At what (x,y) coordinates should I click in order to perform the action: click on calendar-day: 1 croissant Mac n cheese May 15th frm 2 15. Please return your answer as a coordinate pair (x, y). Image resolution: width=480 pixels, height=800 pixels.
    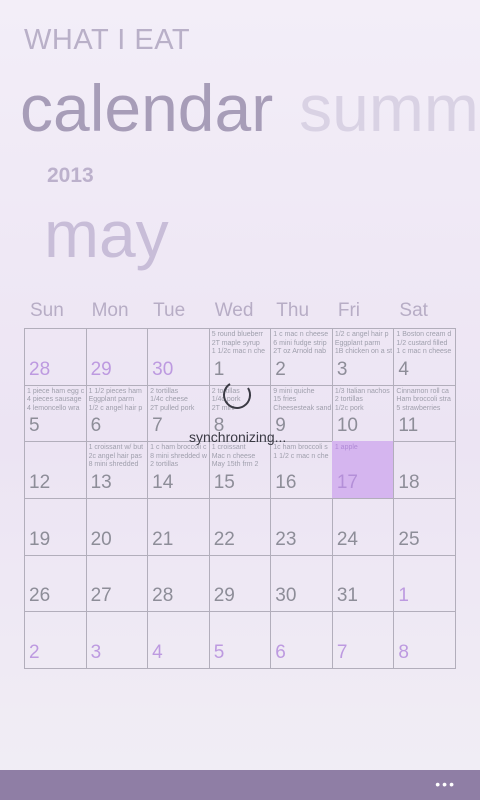
    Looking at the image, I should click on (240, 470).